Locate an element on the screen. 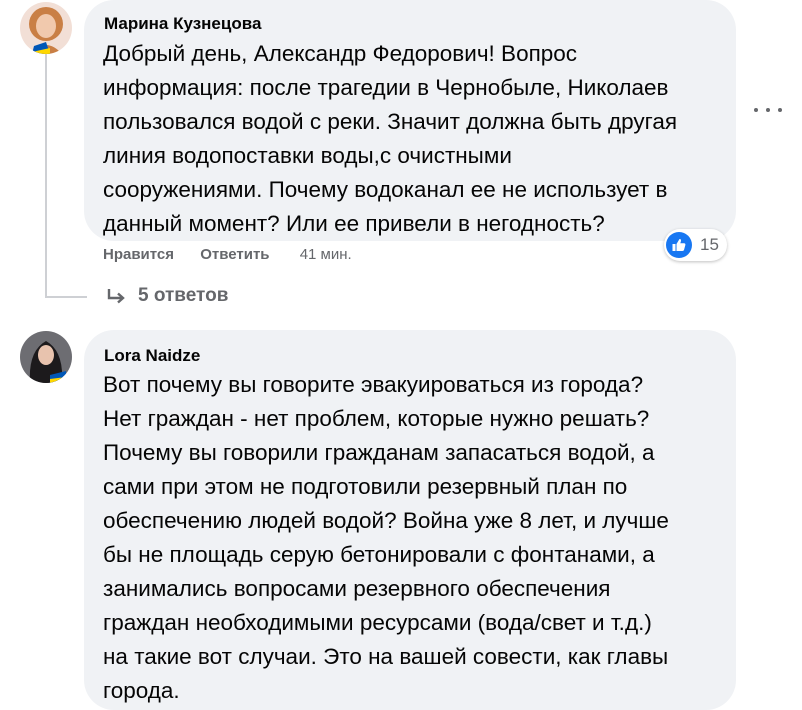 This screenshot has height=710, width=802. avatar-lora is located at coordinates (46, 357).